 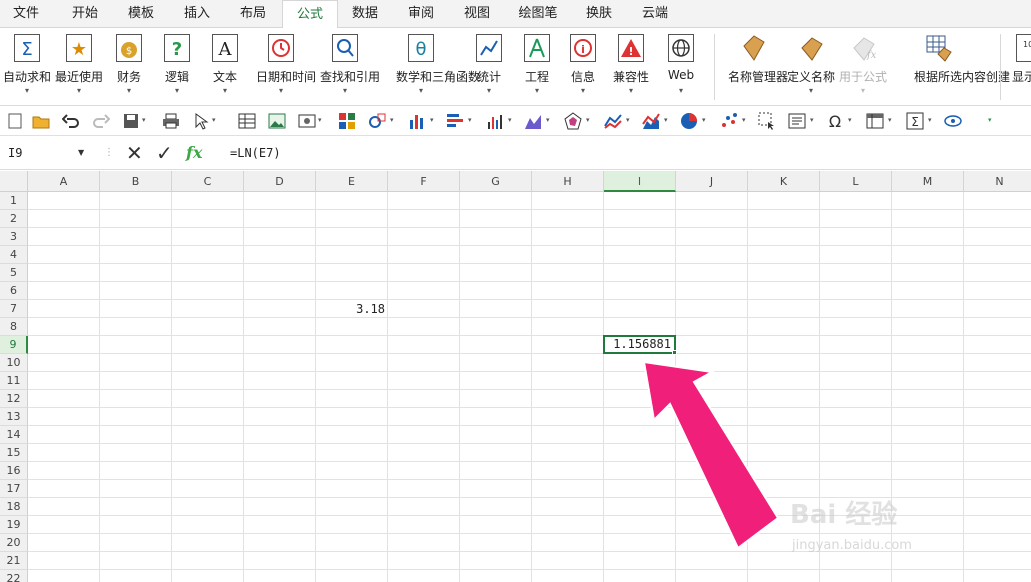 What do you see at coordinates (14, 543) in the screenshot?
I see `row-header-20: 20` at bounding box center [14, 543].